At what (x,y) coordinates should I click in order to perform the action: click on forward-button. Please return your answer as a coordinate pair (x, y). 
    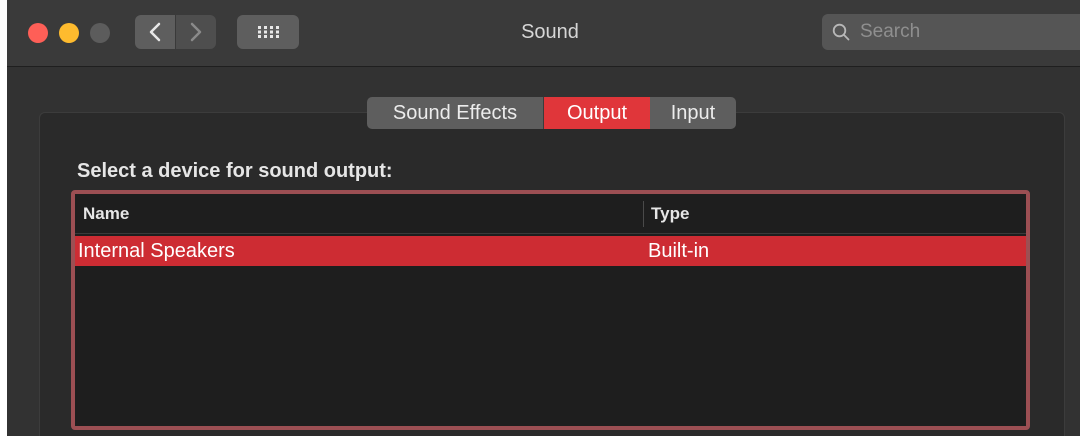
    Looking at the image, I should click on (196, 32).